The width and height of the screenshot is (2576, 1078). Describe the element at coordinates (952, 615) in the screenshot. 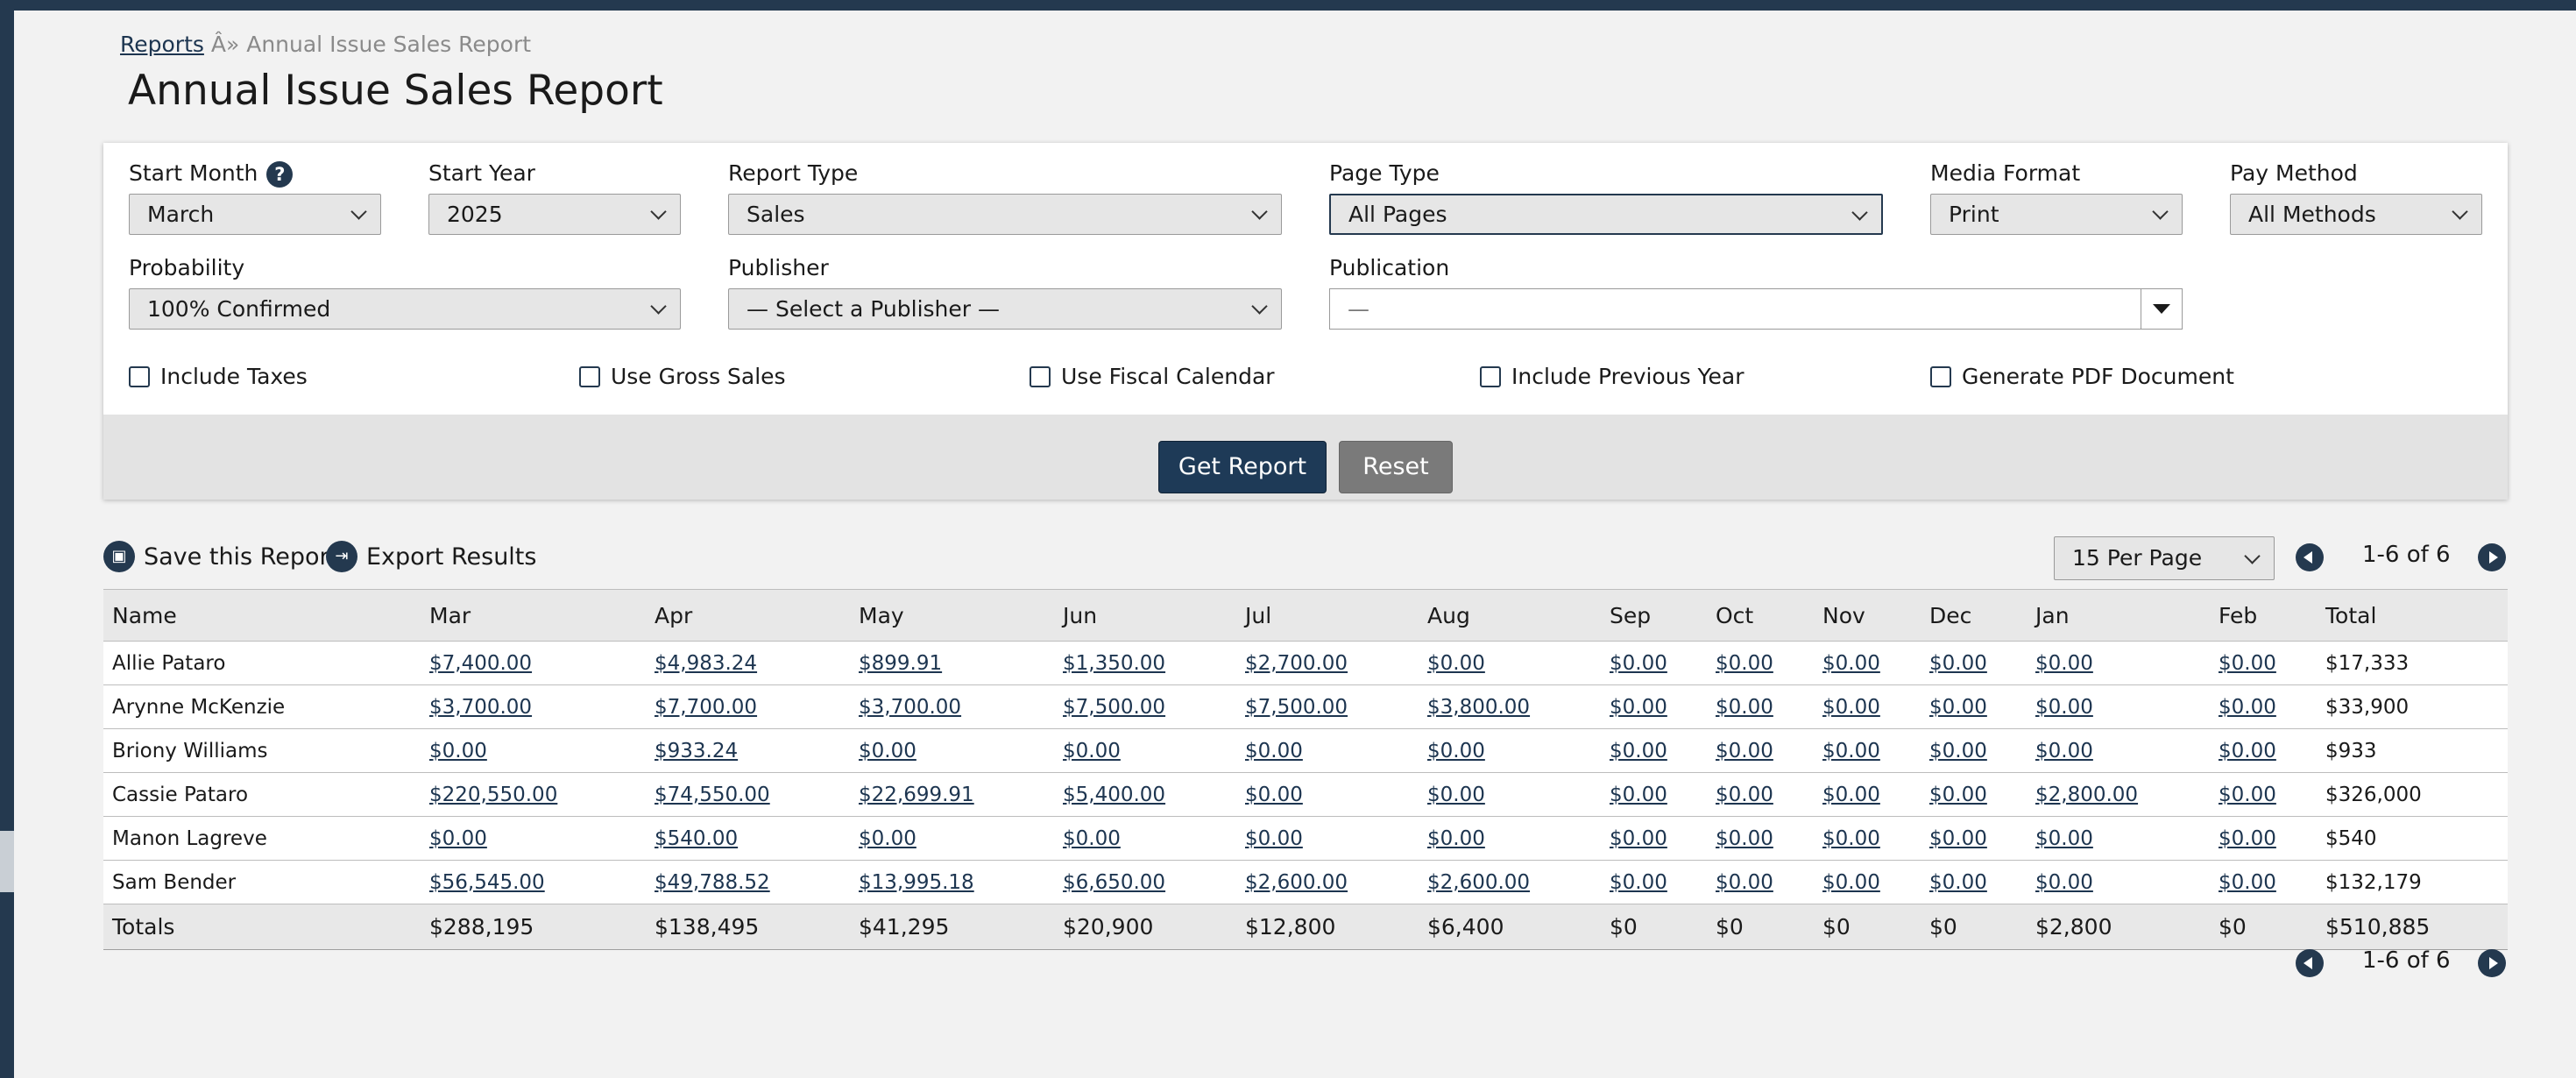

I see `column-header: May` at that location.